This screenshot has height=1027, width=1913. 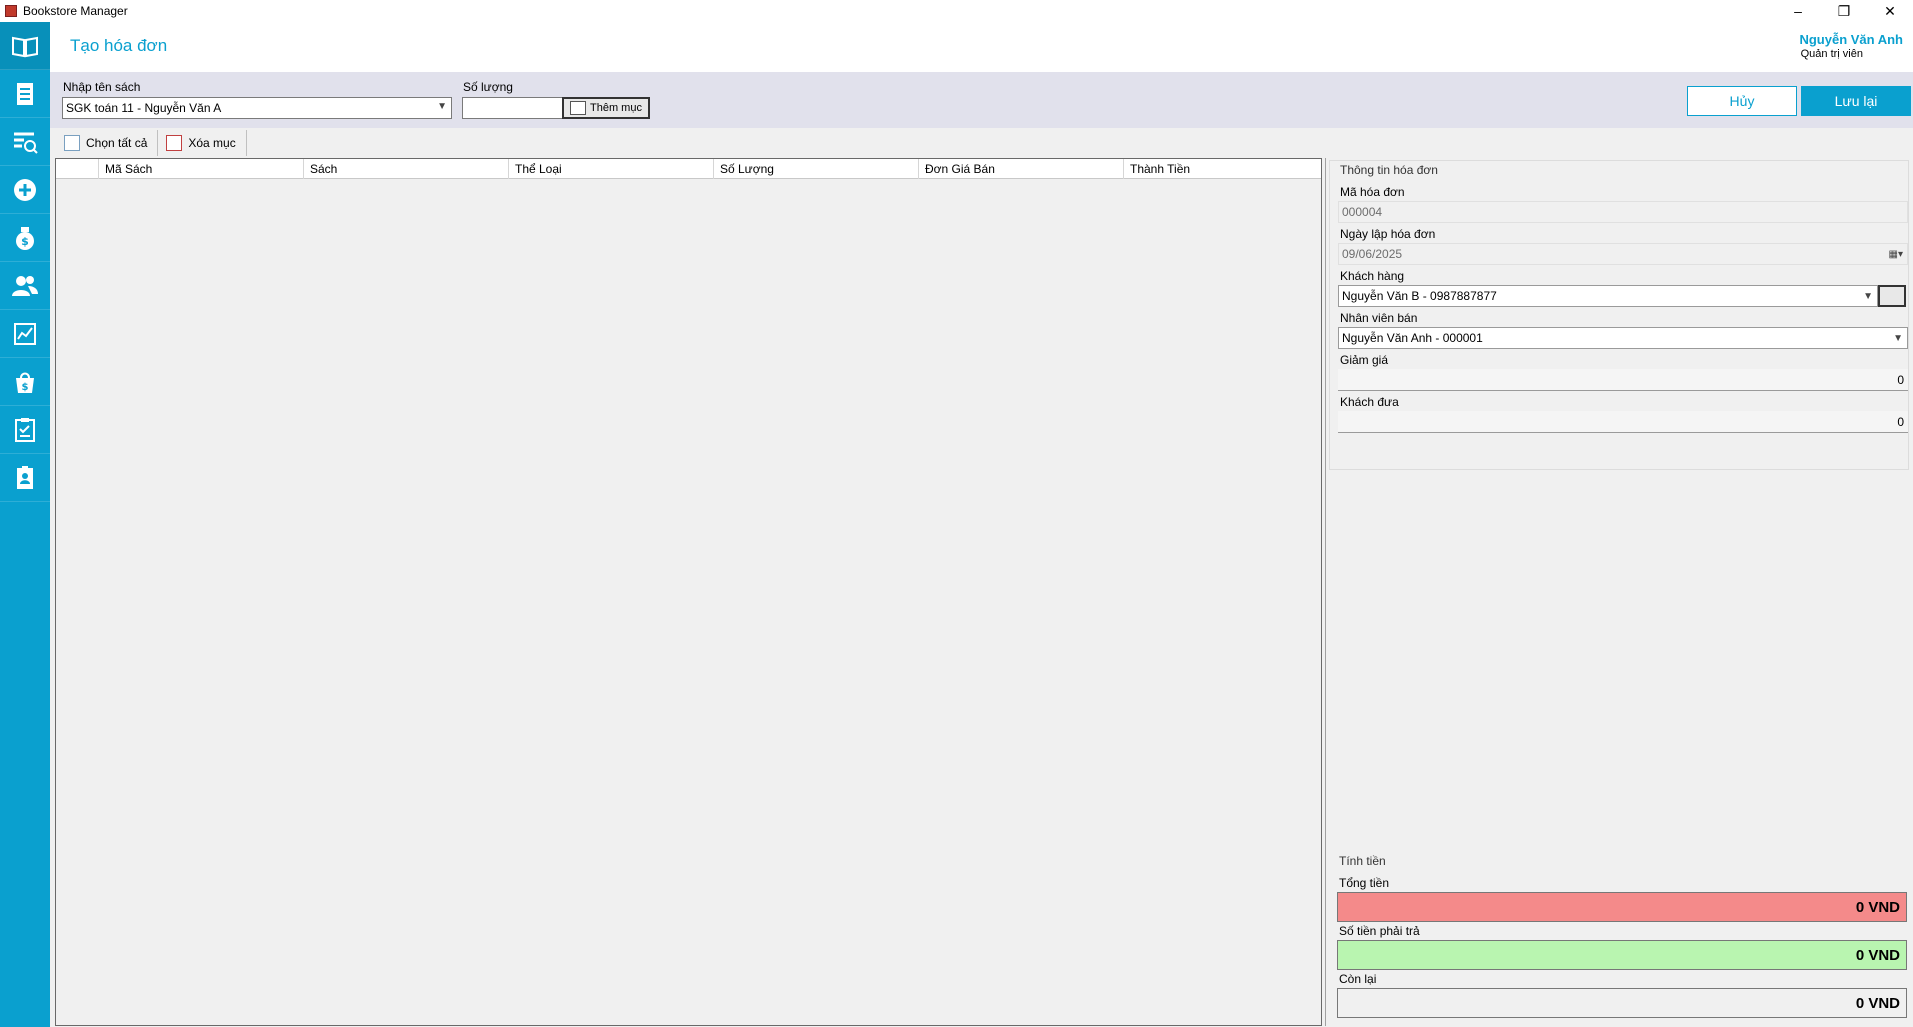 I want to click on sidebar-item-search, so click(x=25, y=142).